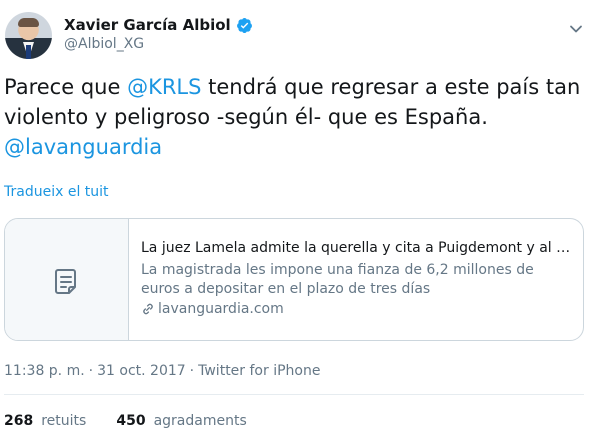 The image size is (592, 432). I want to click on card-thumbnail, so click(67, 279).